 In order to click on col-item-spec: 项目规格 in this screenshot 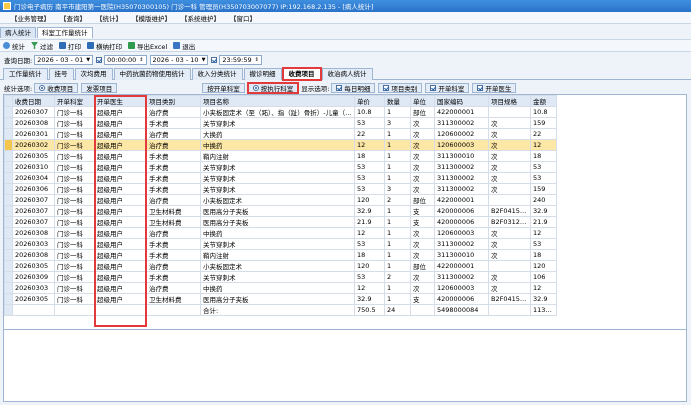, I will do `click(509, 101)`.